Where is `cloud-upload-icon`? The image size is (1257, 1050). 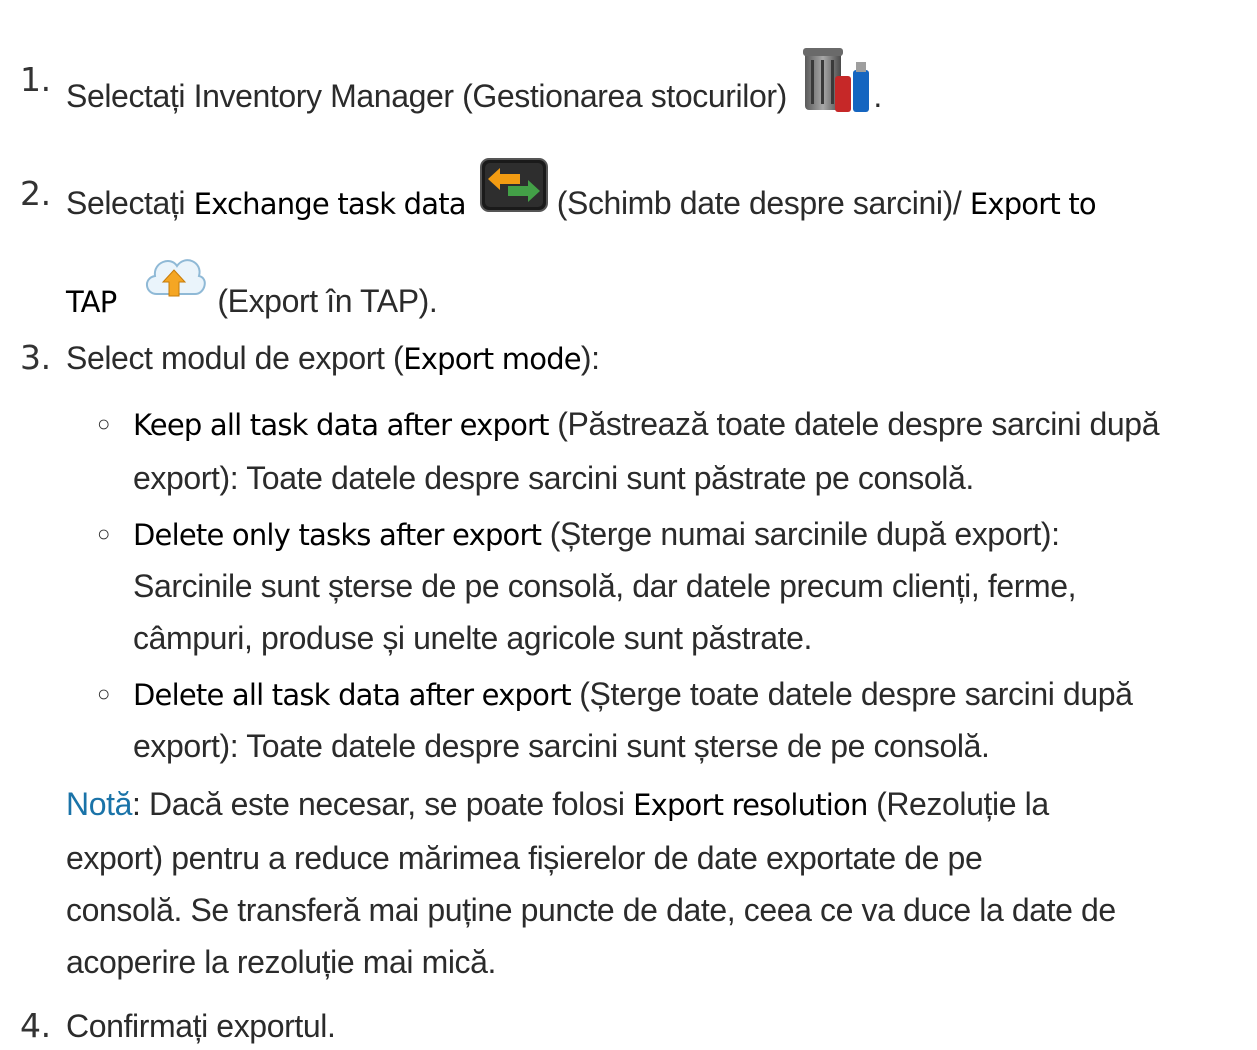 cloud-upload-icon is located at coordinates (174, 281).